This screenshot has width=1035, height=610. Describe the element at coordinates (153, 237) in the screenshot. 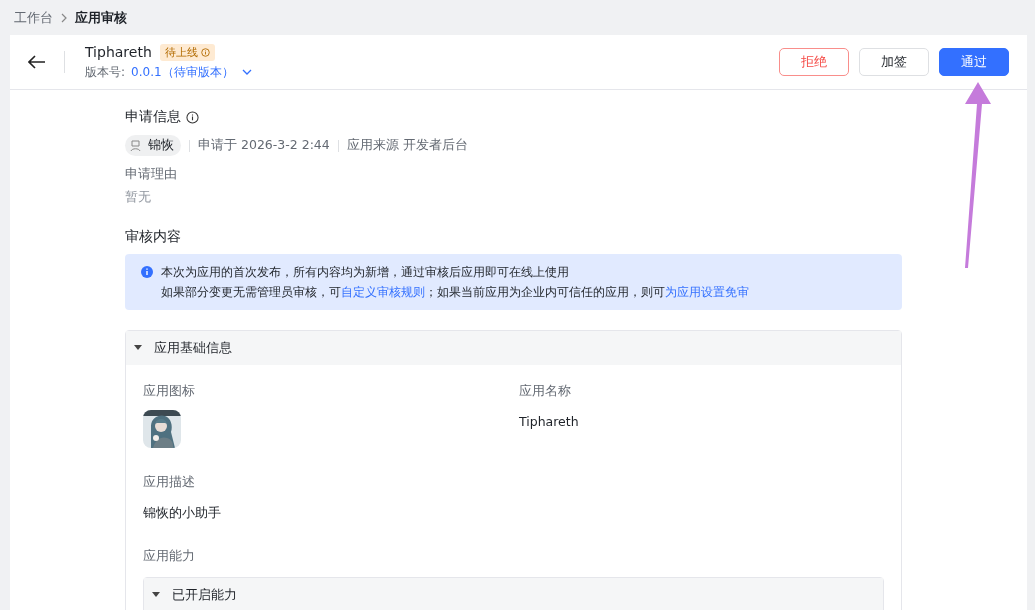

I see `section-title: 审核内容` at that location.